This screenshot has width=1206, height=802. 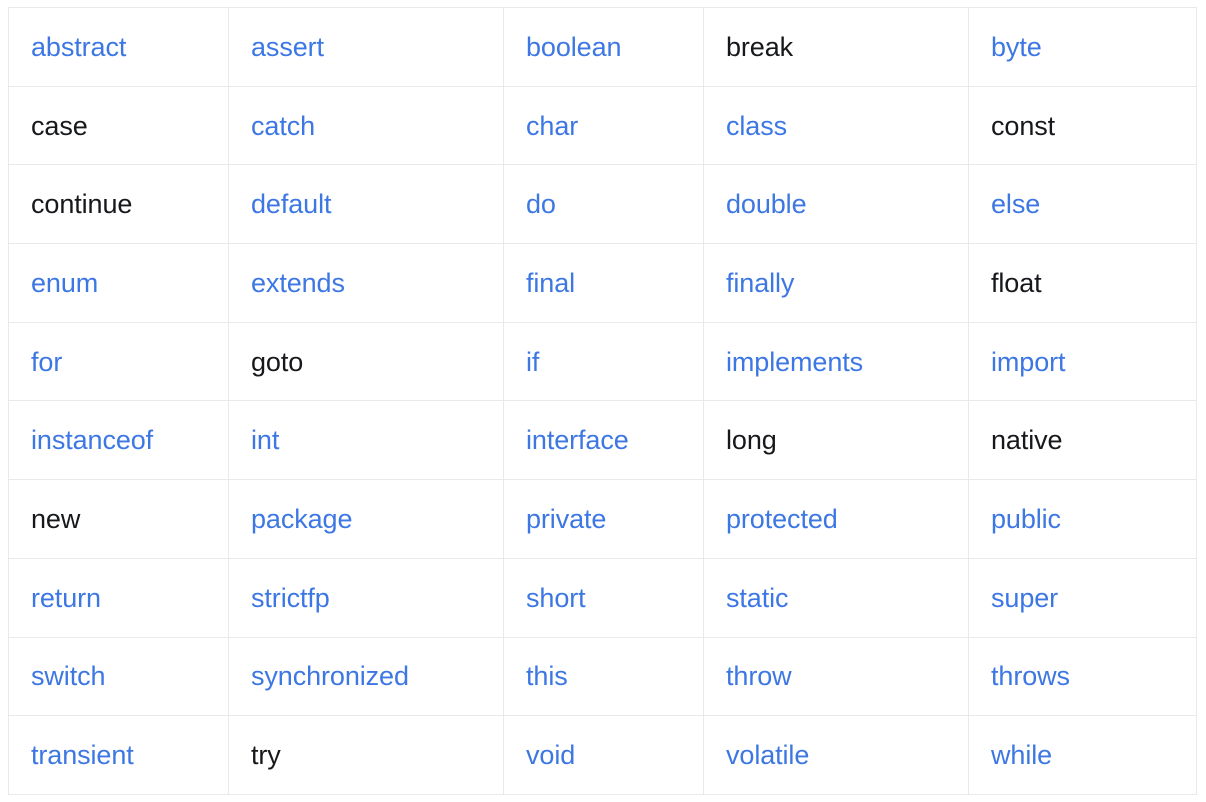 I want to click on keyword-cell: default, so click(x=366, y=204).